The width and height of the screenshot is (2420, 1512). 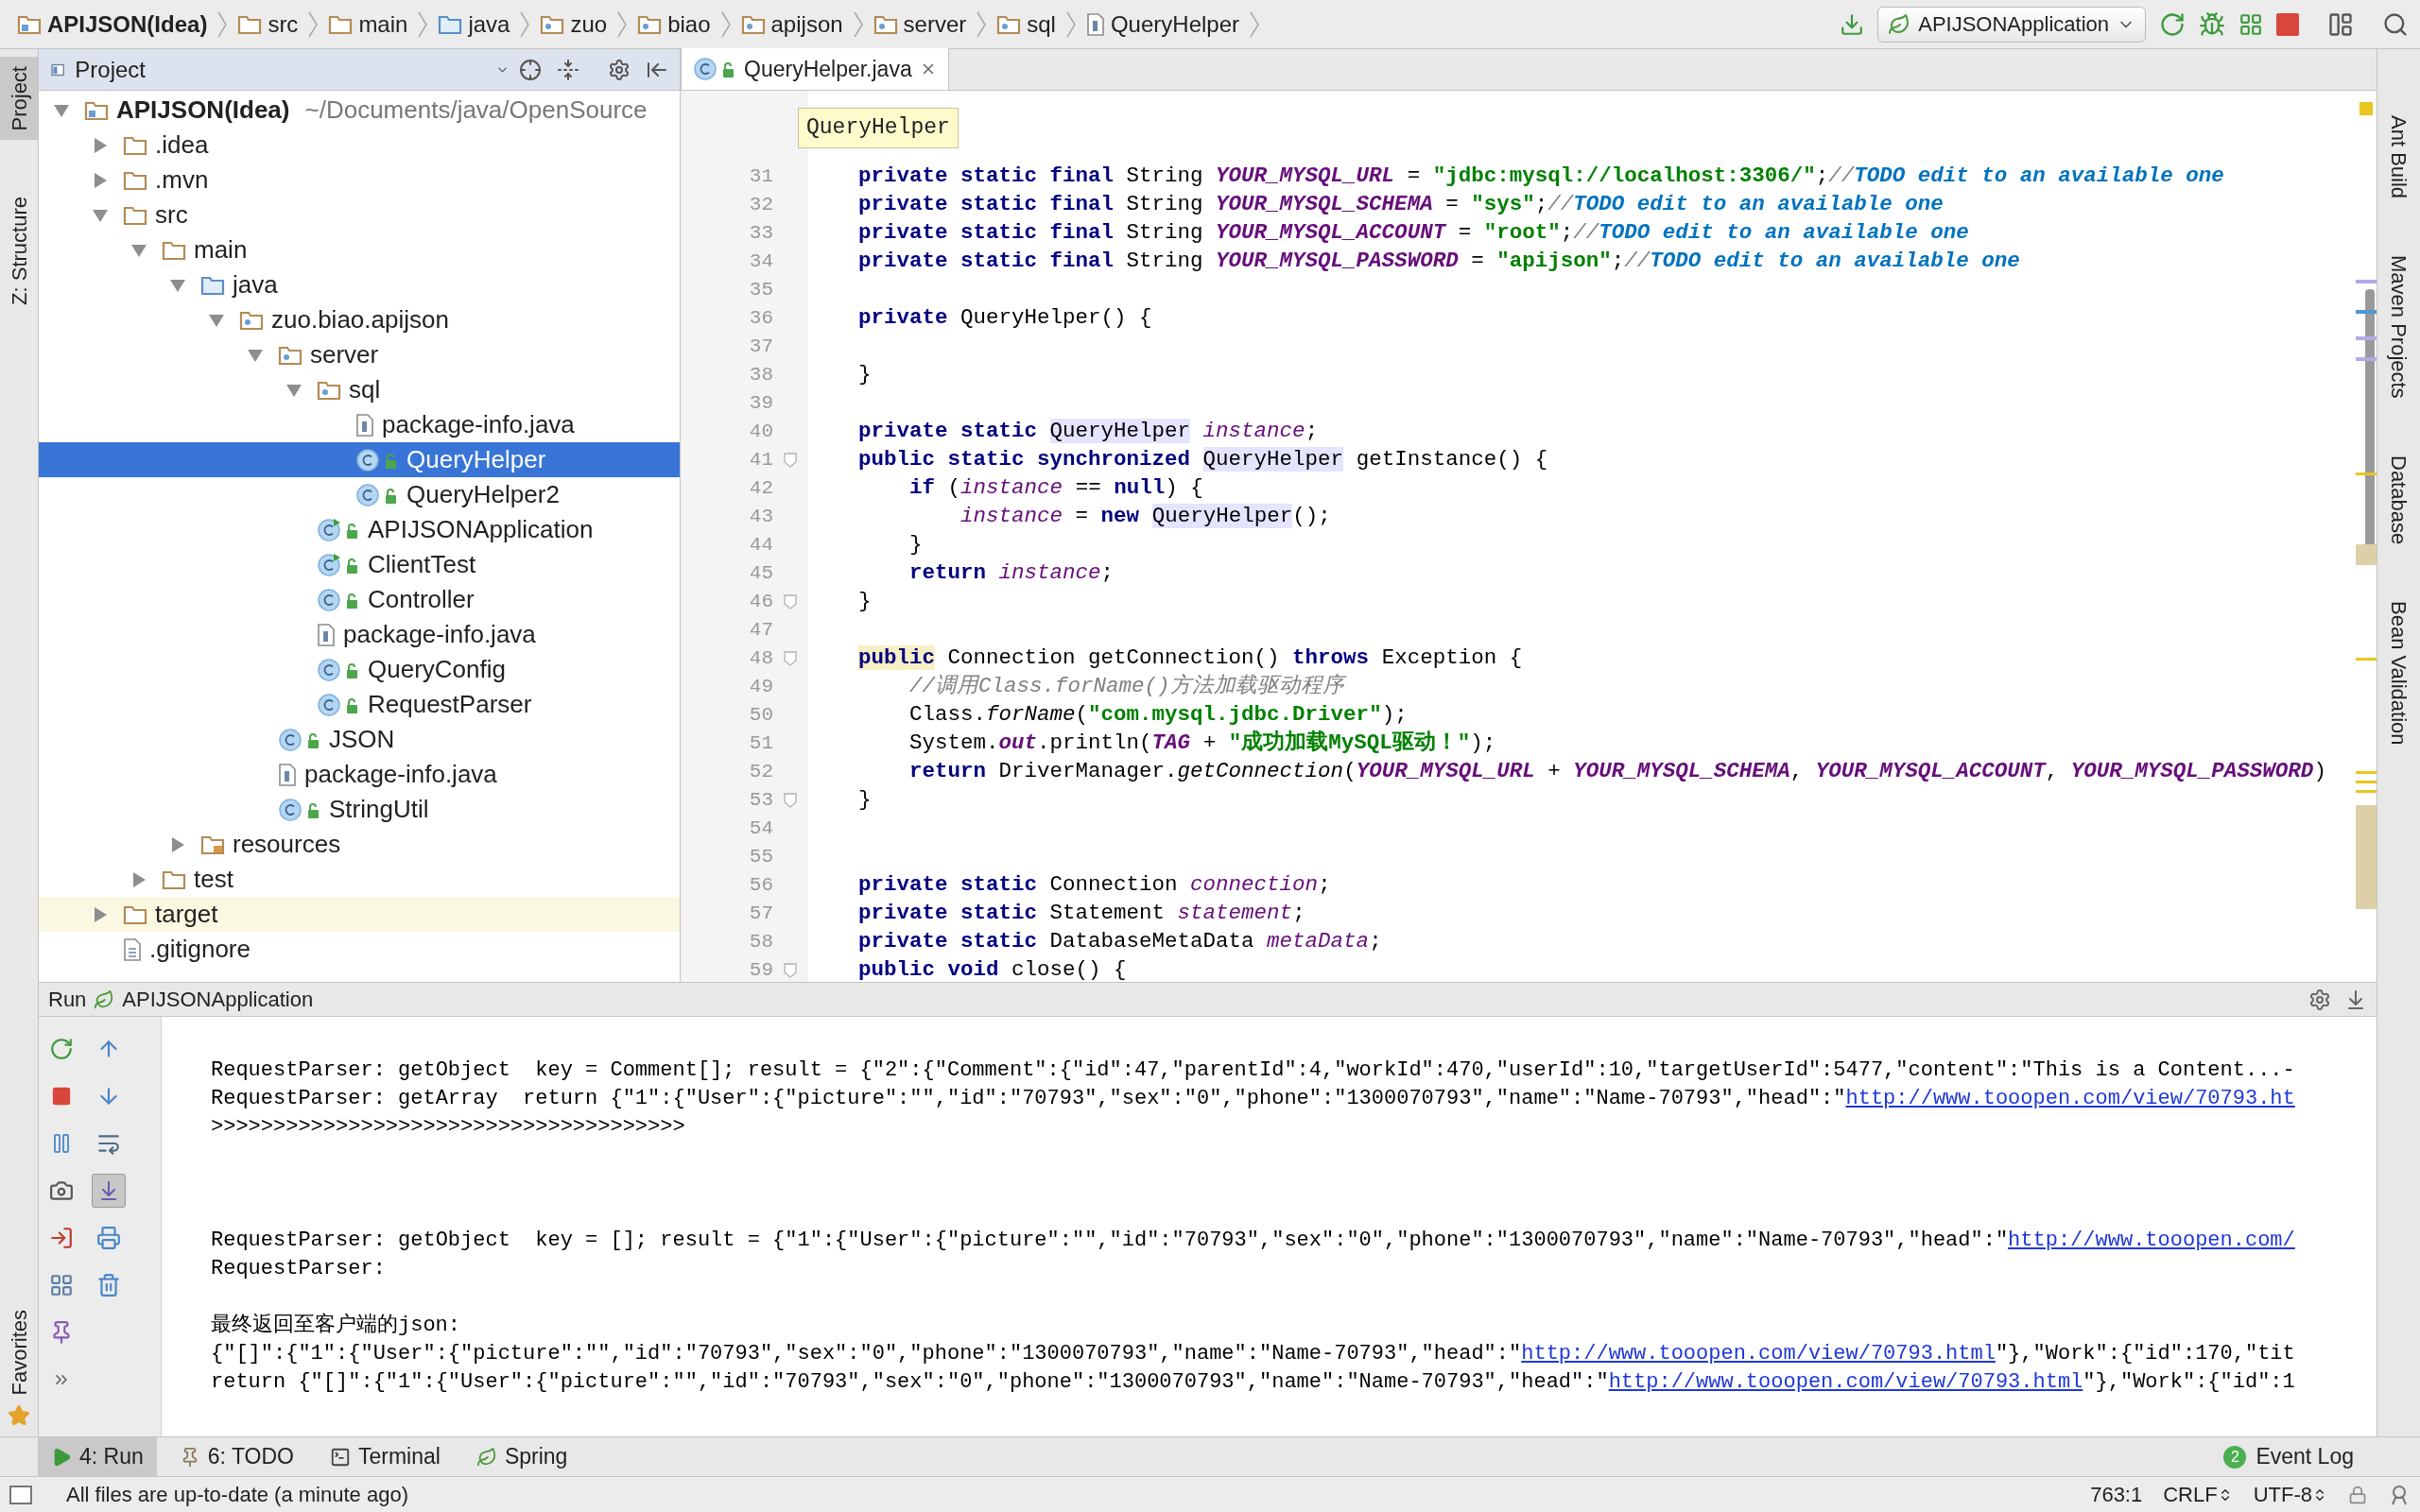 I want to click on tree-item: resources, so click(x=359, y=844).